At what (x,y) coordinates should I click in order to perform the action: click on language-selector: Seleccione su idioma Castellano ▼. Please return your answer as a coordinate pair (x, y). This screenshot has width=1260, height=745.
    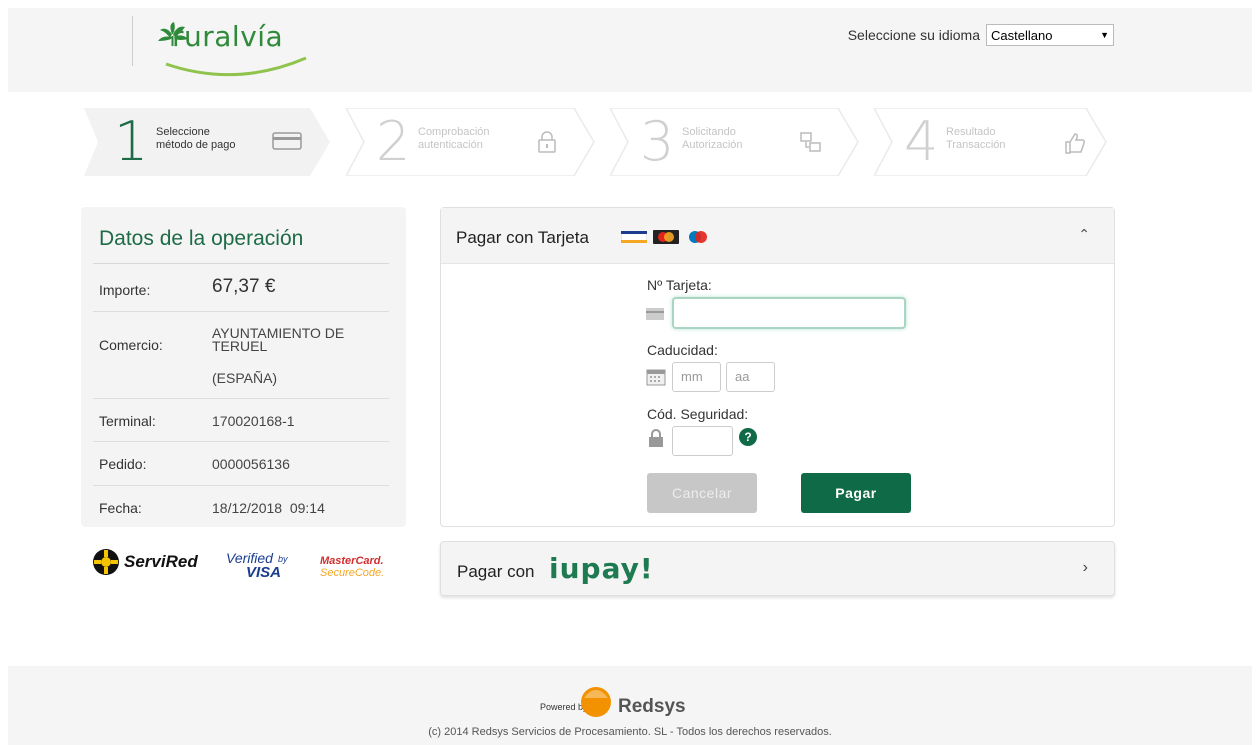
    Looking at the image, I should click on (981, 35).